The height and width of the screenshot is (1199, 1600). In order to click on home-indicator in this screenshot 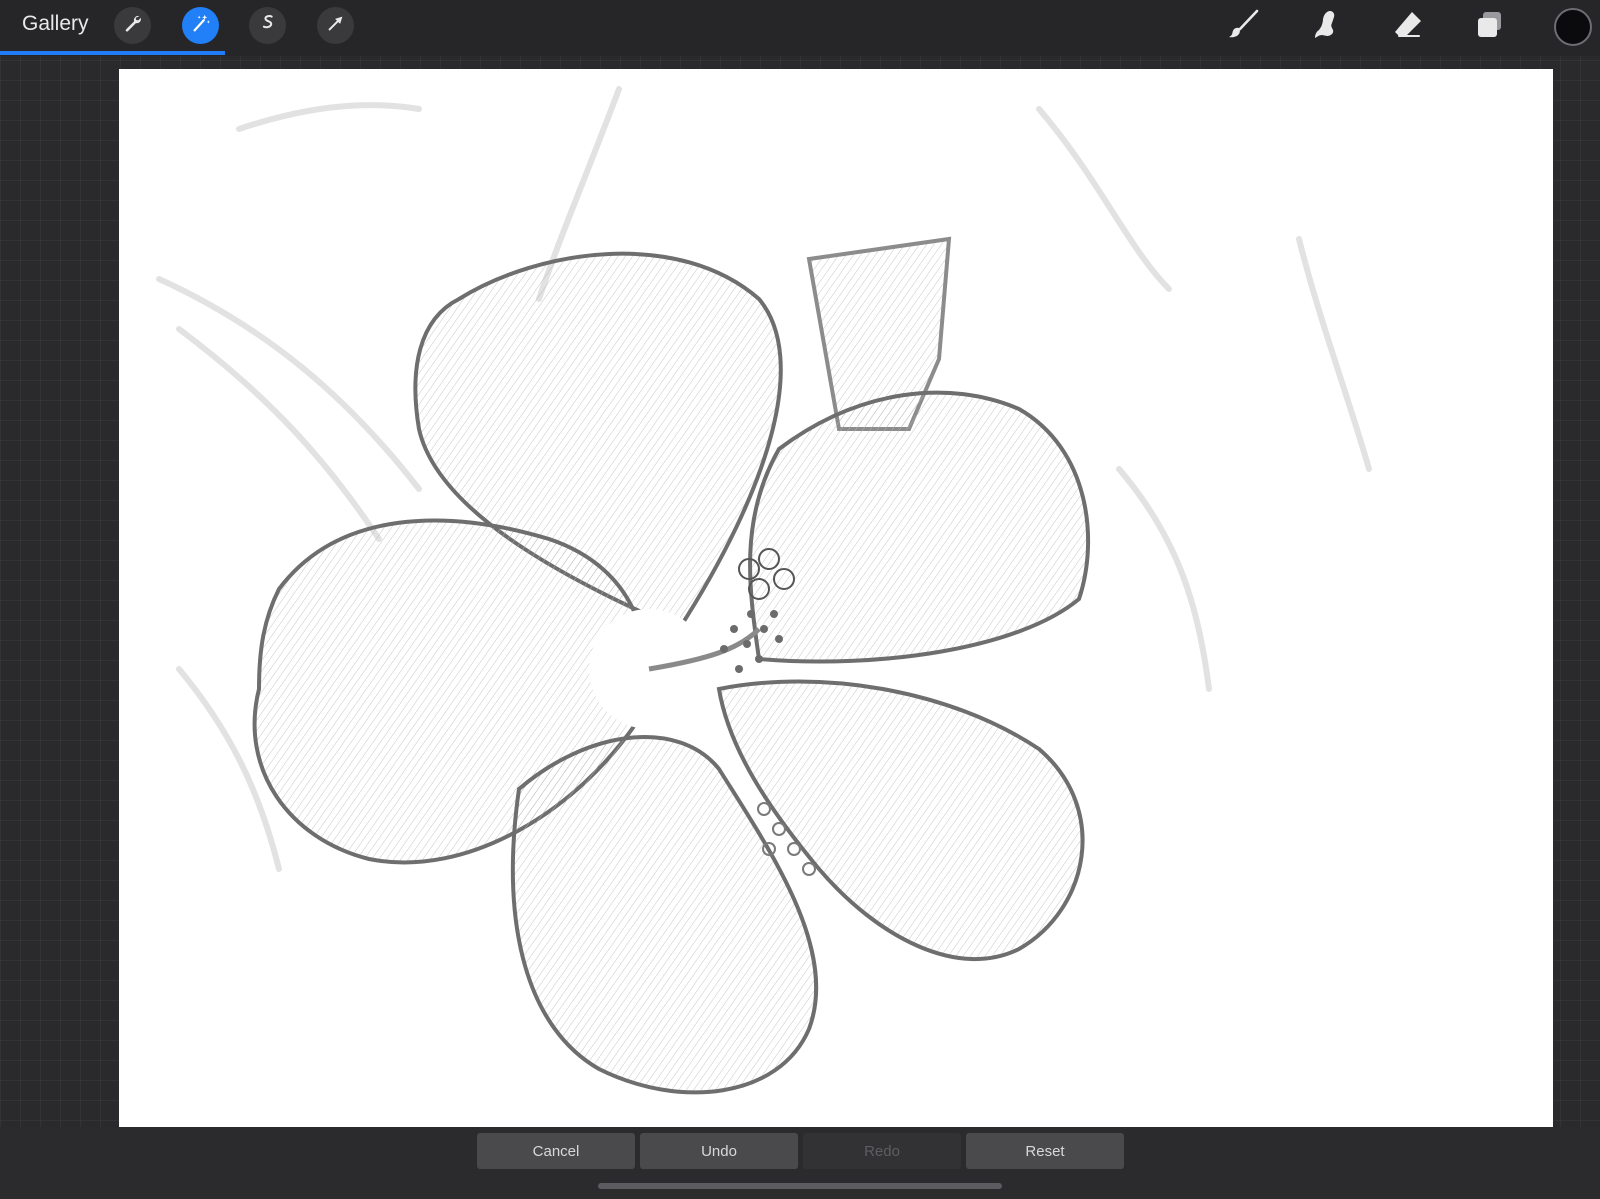, I will do `click(800, 1186)`.